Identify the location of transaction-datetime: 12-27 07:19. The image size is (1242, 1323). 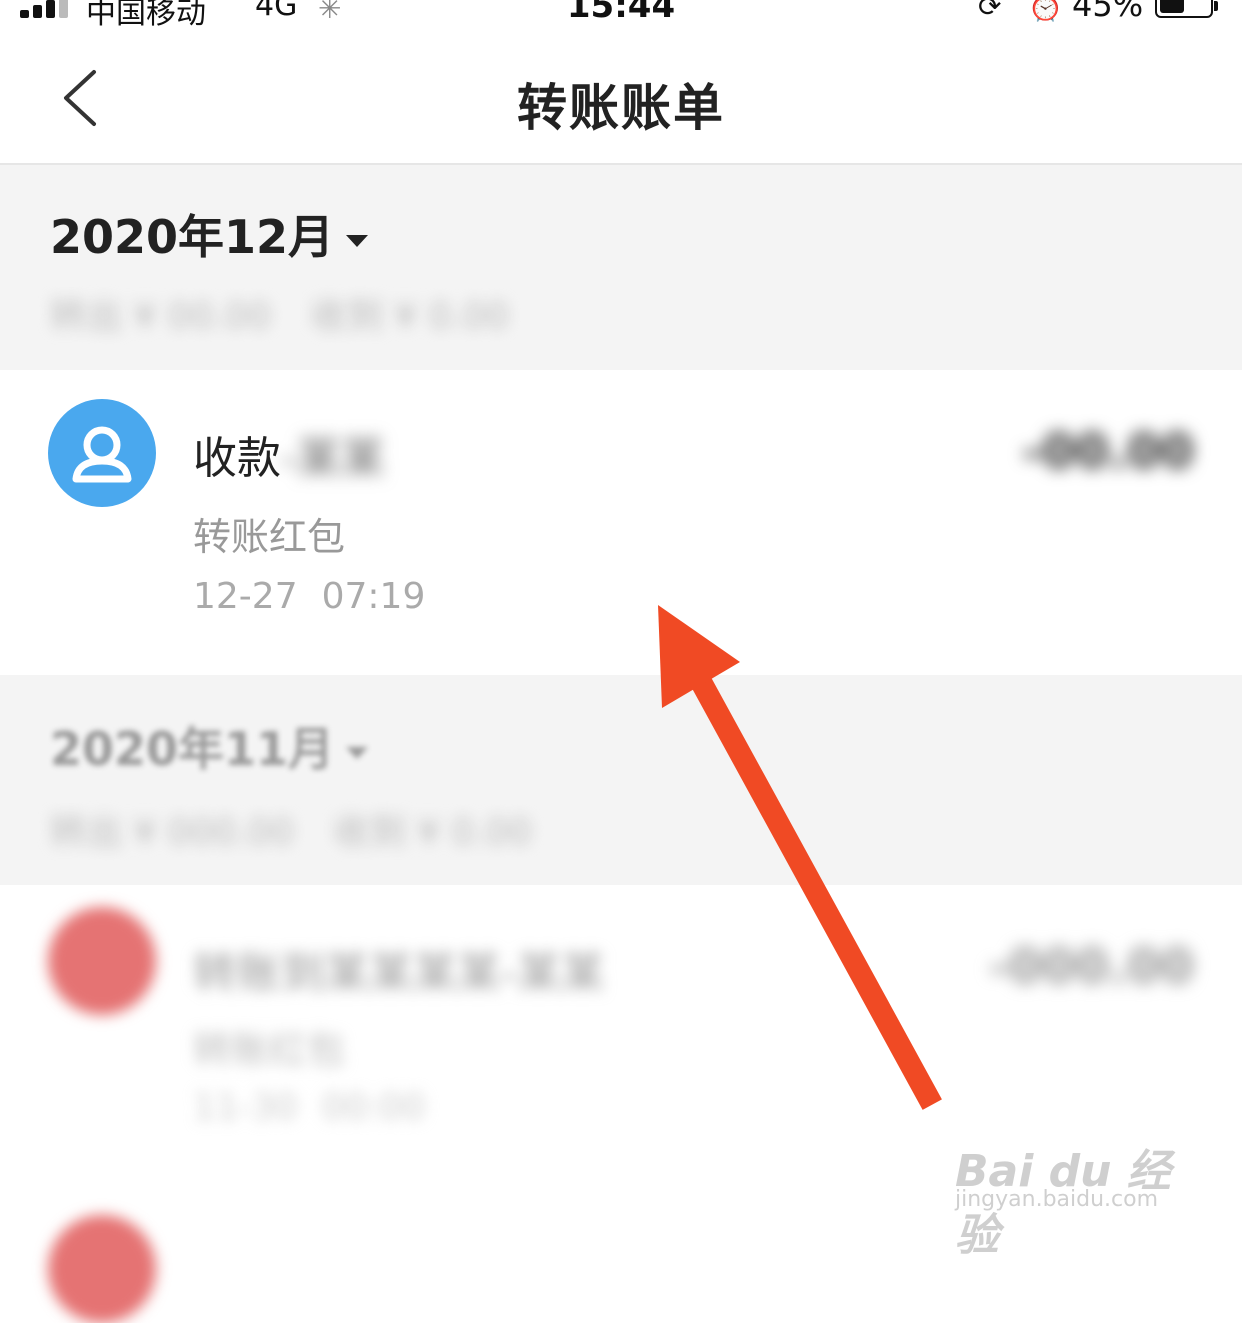
(309, 596).